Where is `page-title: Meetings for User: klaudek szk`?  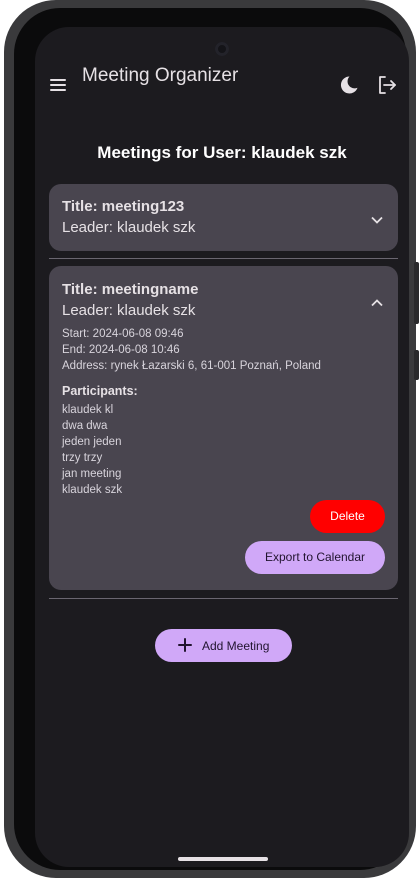
page-title: Meetings for User: klaudek szk is located at coordinates (222, 152).